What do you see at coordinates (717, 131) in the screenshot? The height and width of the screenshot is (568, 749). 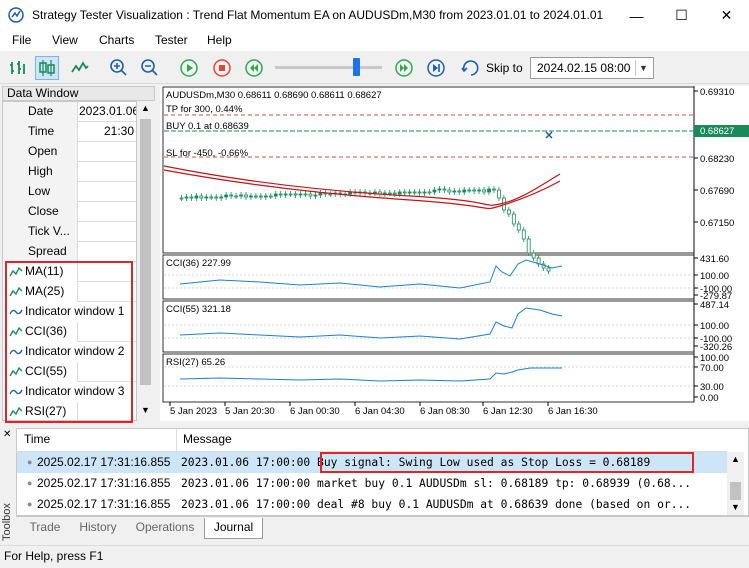 I see `current-price-label: 0.68627` at bounding box center [717, 131].